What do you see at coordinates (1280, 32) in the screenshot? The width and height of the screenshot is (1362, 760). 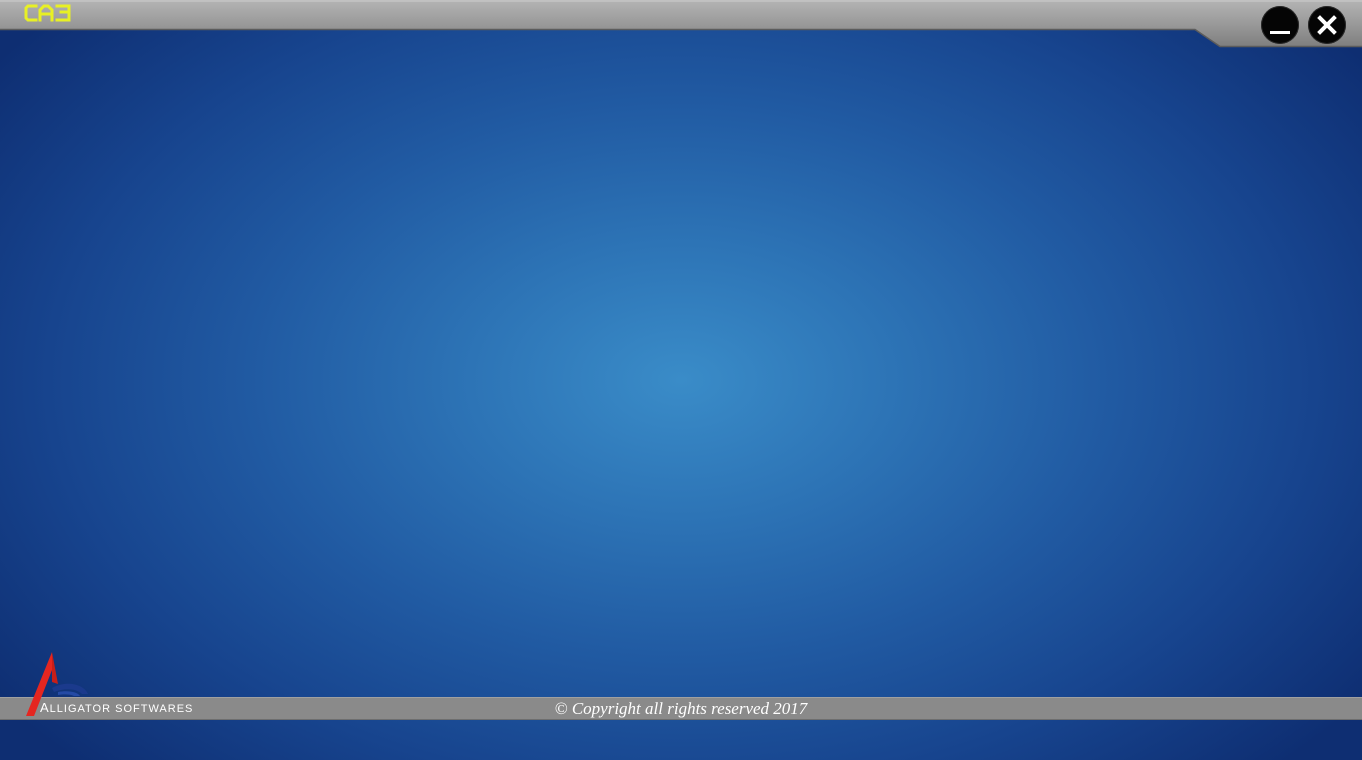 I see `minimize-icon` at bounding box center [1280, 32].